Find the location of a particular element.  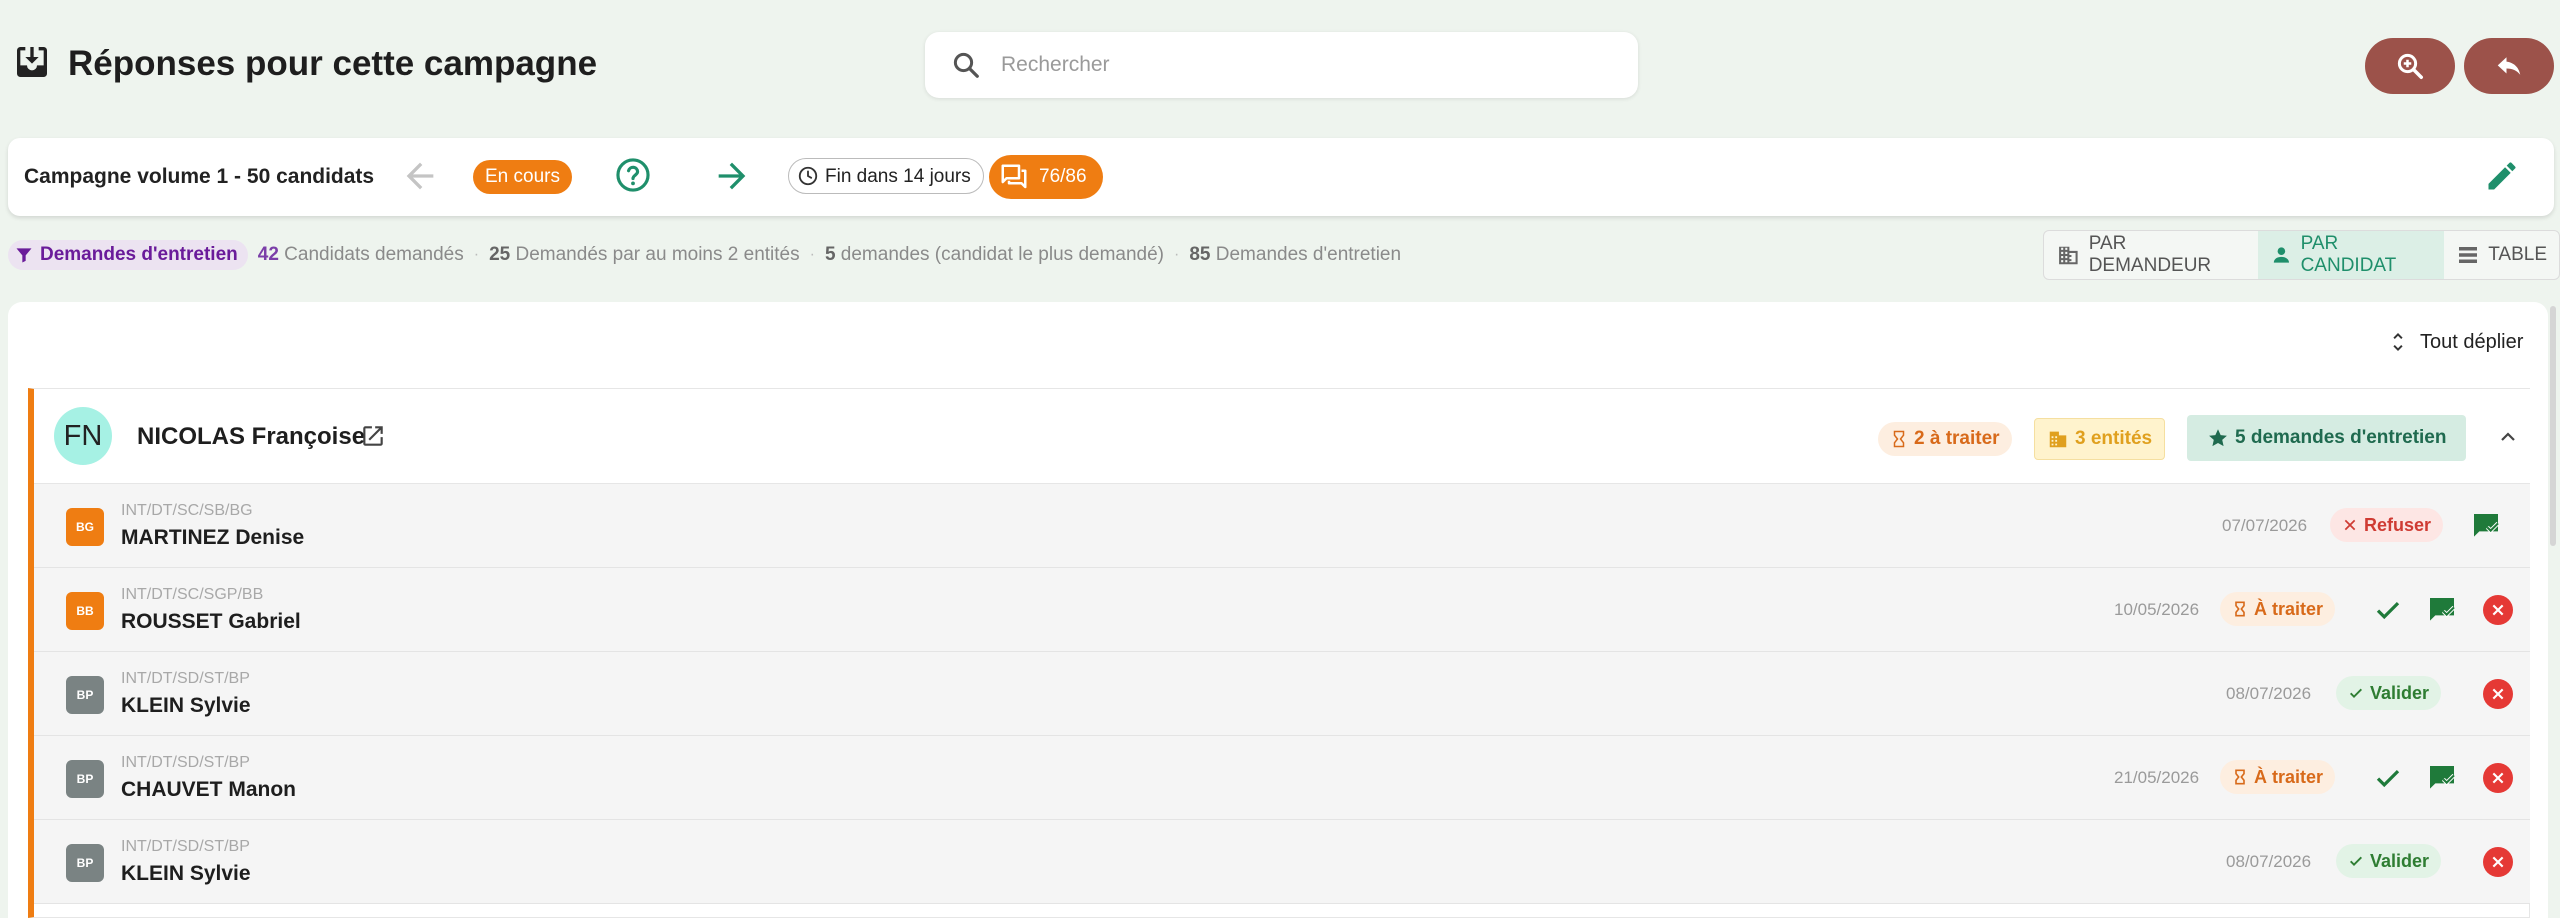

pencil-icon is located at coordinates (2502, 176).